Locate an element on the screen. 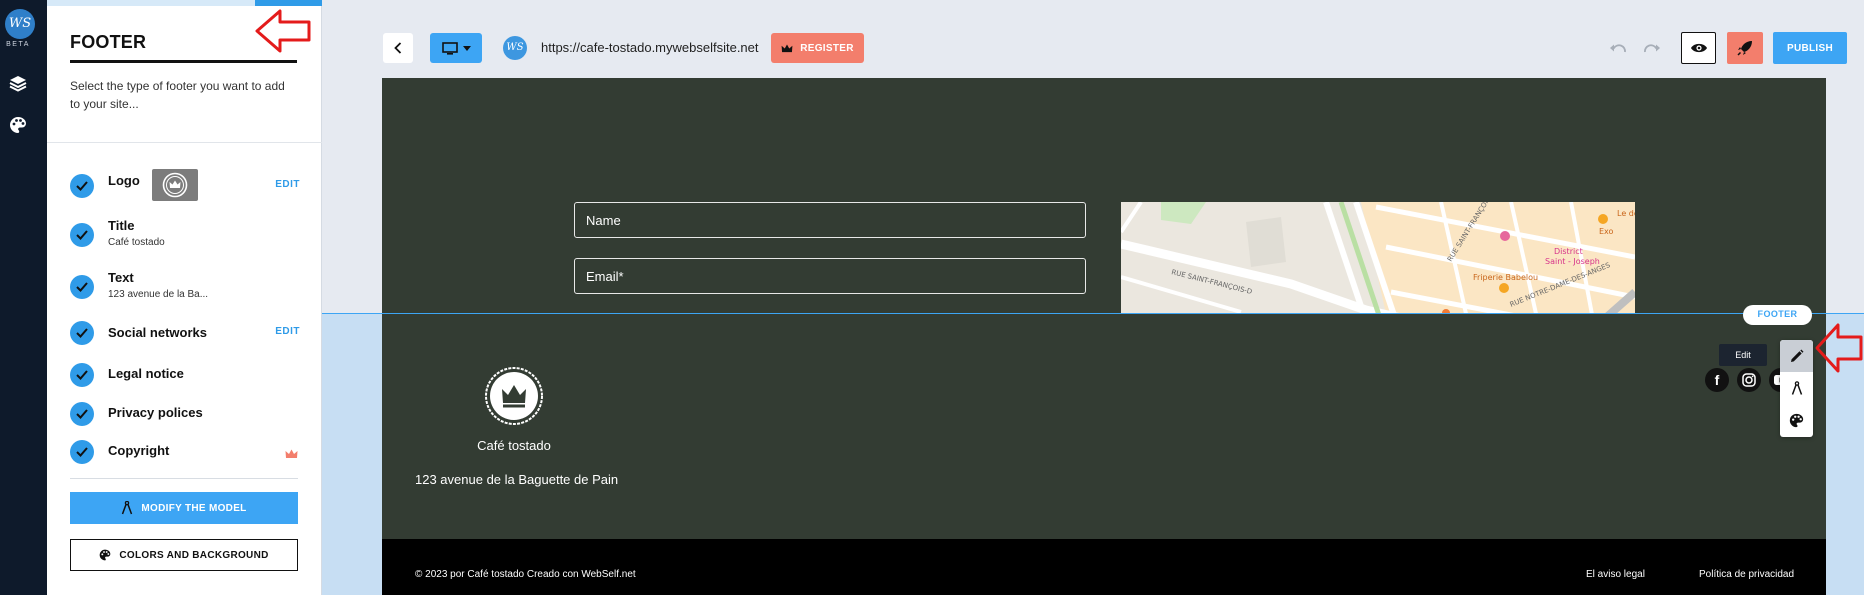 Image resolution: width=1864 pixels, height=595 pixels. section-tools is located at coordinates (1796, 388).